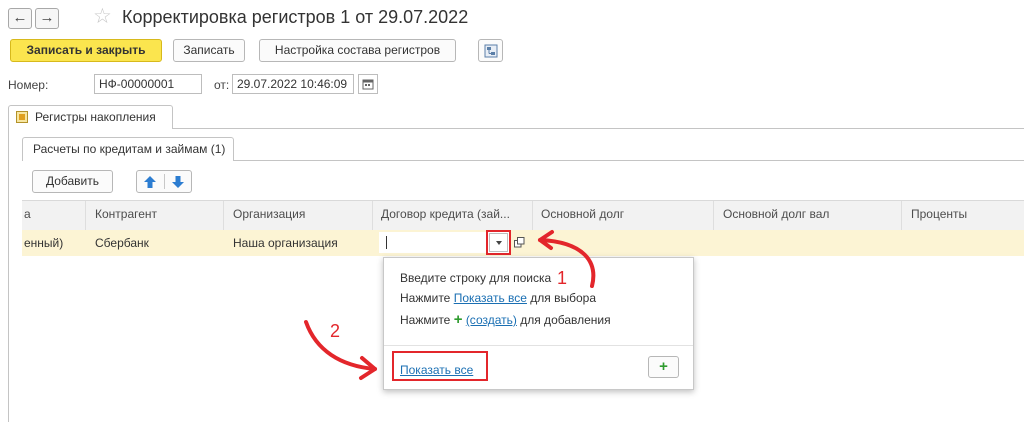  Describe the element at coordinates (562, 278) in the screenshot. I see `annotation-marker-1: 1` at that location.